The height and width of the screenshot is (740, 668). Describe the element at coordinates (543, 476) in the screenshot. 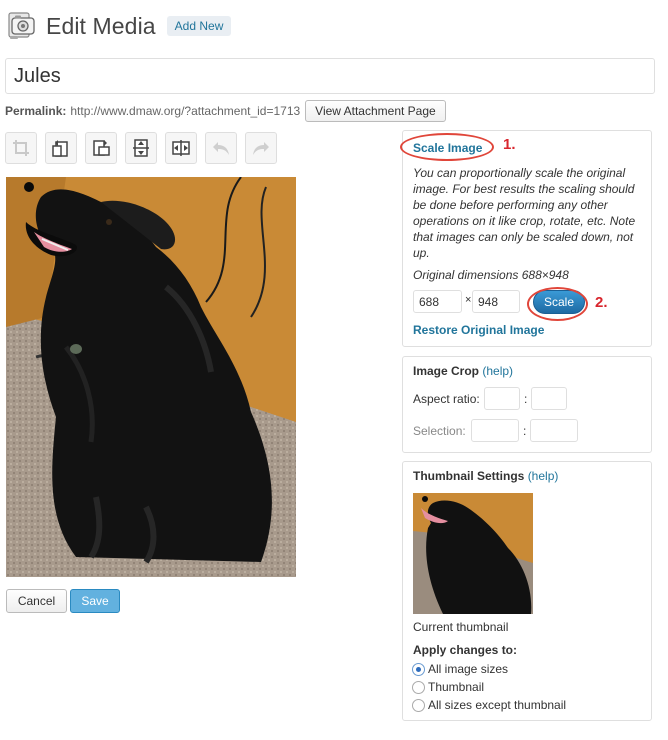

I see `thumbnail-help-link: (help)` at that location.